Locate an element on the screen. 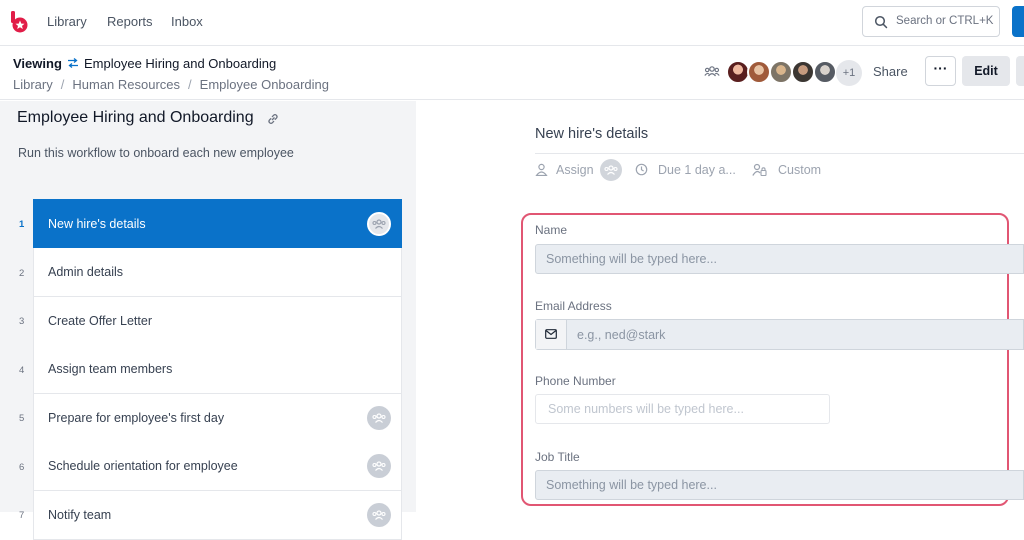 The image size is (1024, 540). step-label: Admin details is located at coordinates (86, 272).